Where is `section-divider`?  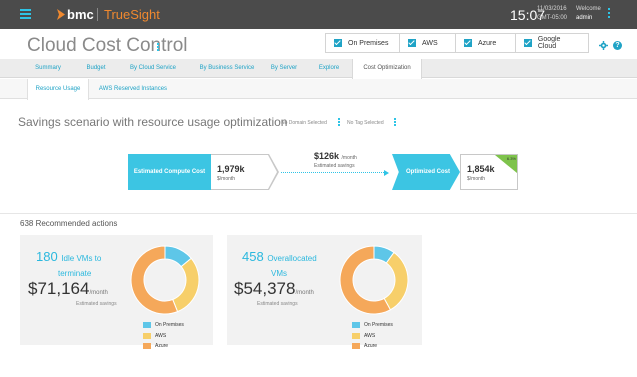
section-divider is located at coordinates (318, 213).